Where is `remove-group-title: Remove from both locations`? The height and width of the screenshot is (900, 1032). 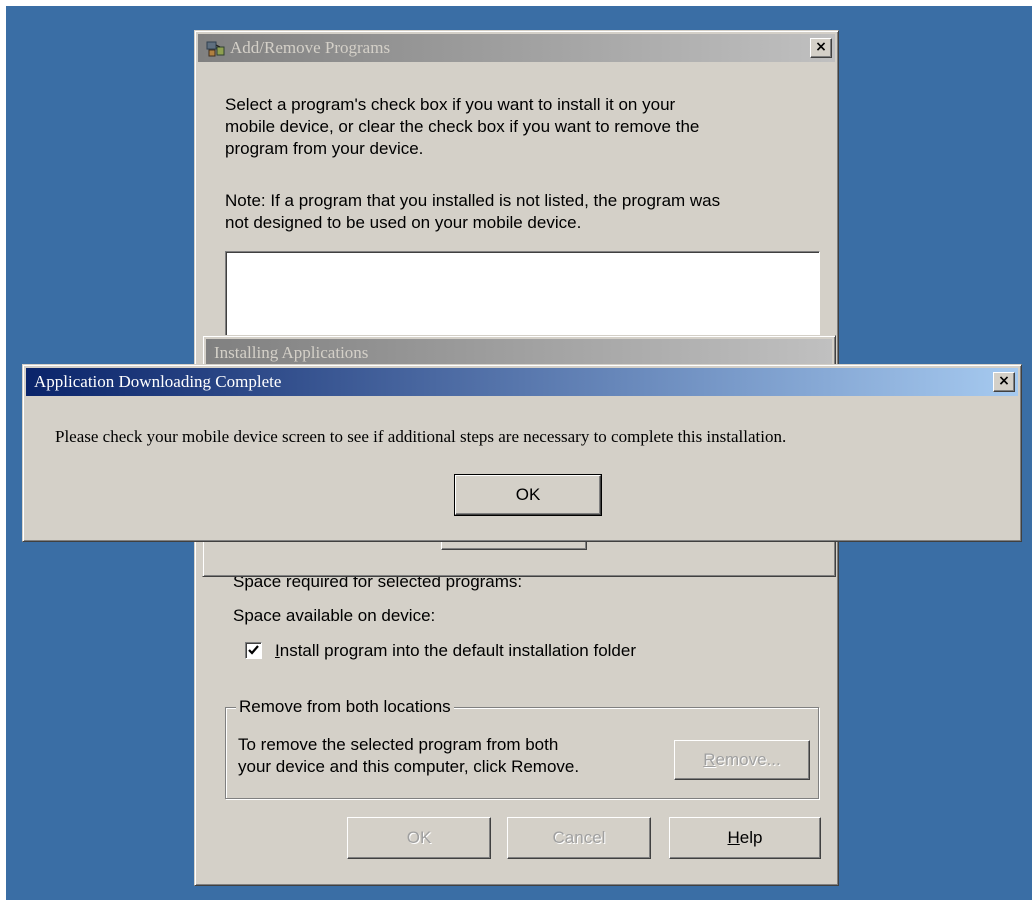 remove-group-title: Remove from both locations is located at coordinates (345, 706).